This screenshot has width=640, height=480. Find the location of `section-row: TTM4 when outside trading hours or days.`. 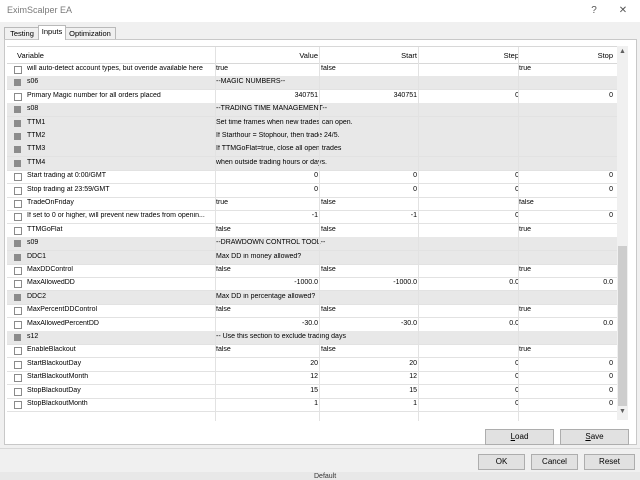

section-row: TTM4 when outside trading hours or days. is located at coordinates (312, 163).